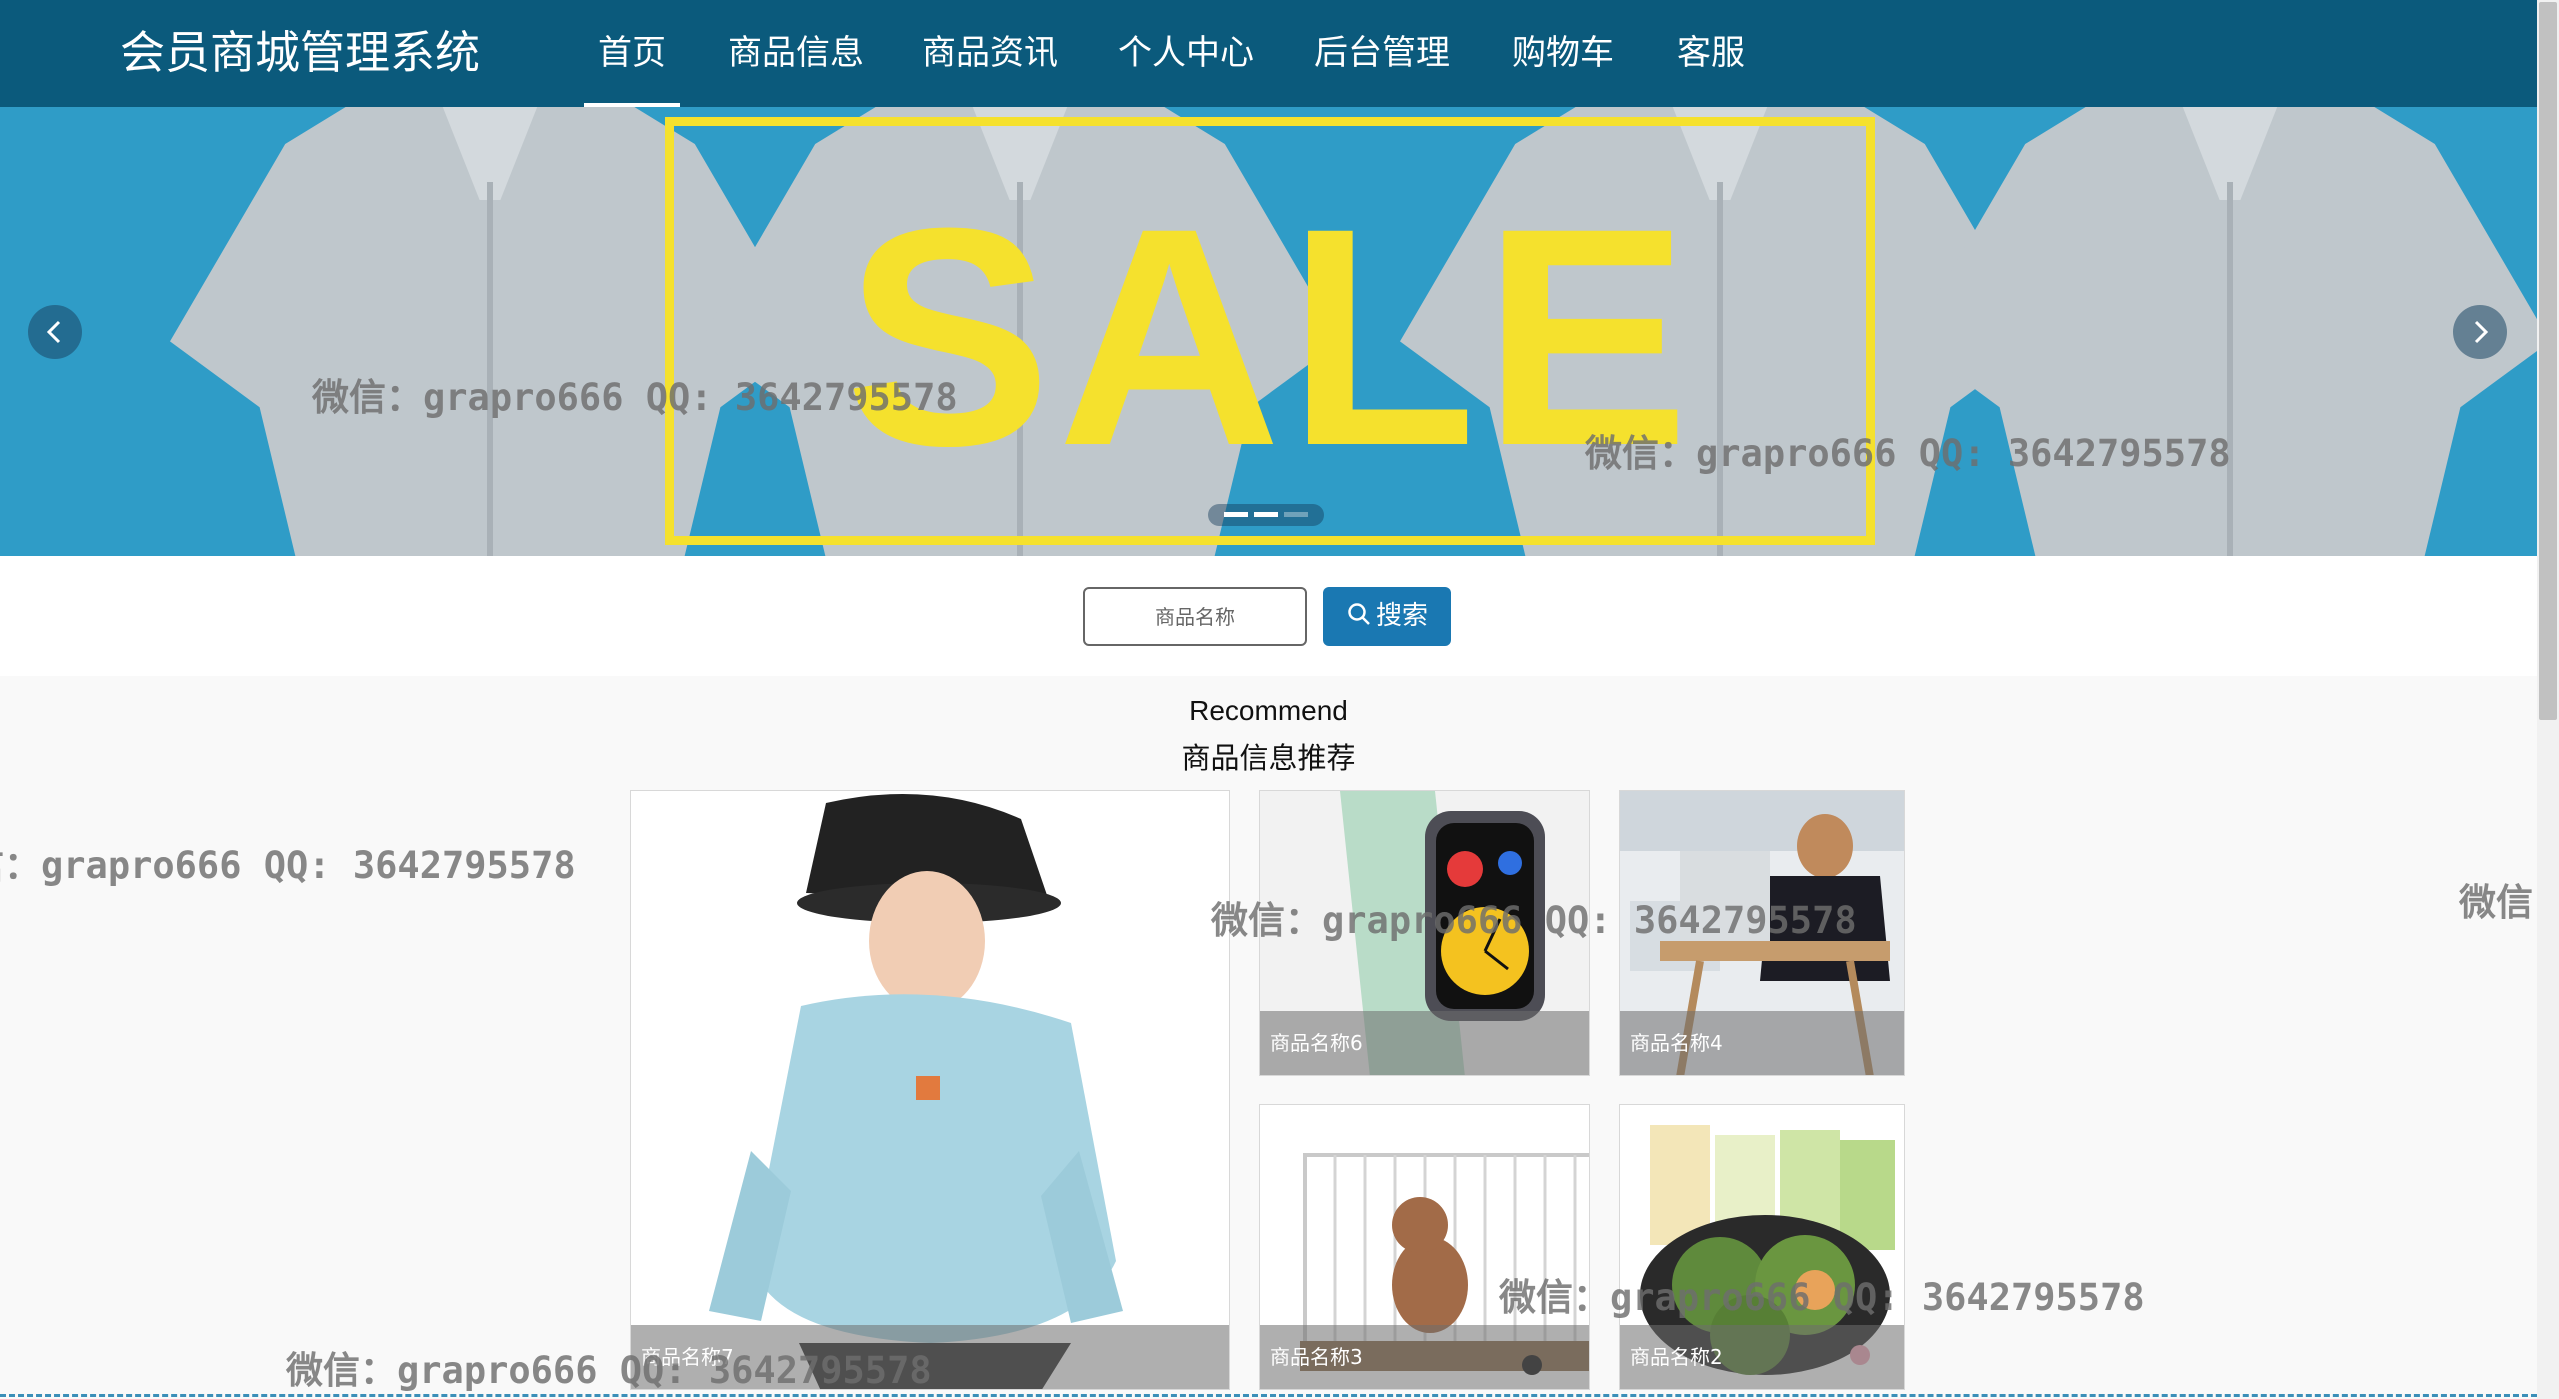 Image resolution: width=2559 pixels, height=1399 pixels. What do you see at coordinates (1424, 1357) in the screenshot?
I see `product-name: 商品名称3` at bounding box center [1424, 1357].